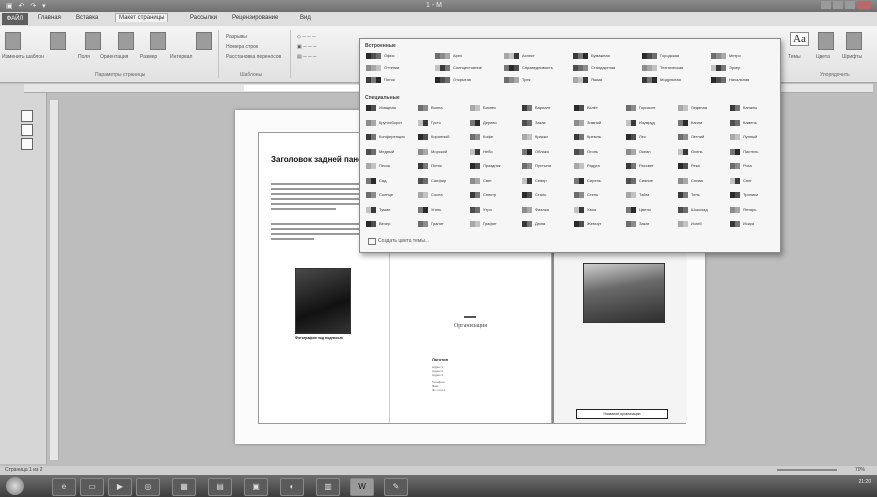 Image resolution: width=877 pixels, height=497 pixels. Describe the element at coordinates (605, 68) in the screenshot. I see `theme-color-option: Стандартная` at that location.